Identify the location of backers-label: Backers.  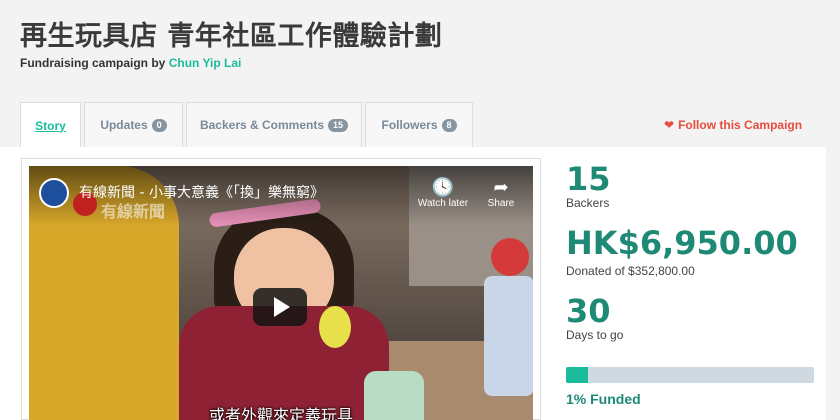
(588, 203).